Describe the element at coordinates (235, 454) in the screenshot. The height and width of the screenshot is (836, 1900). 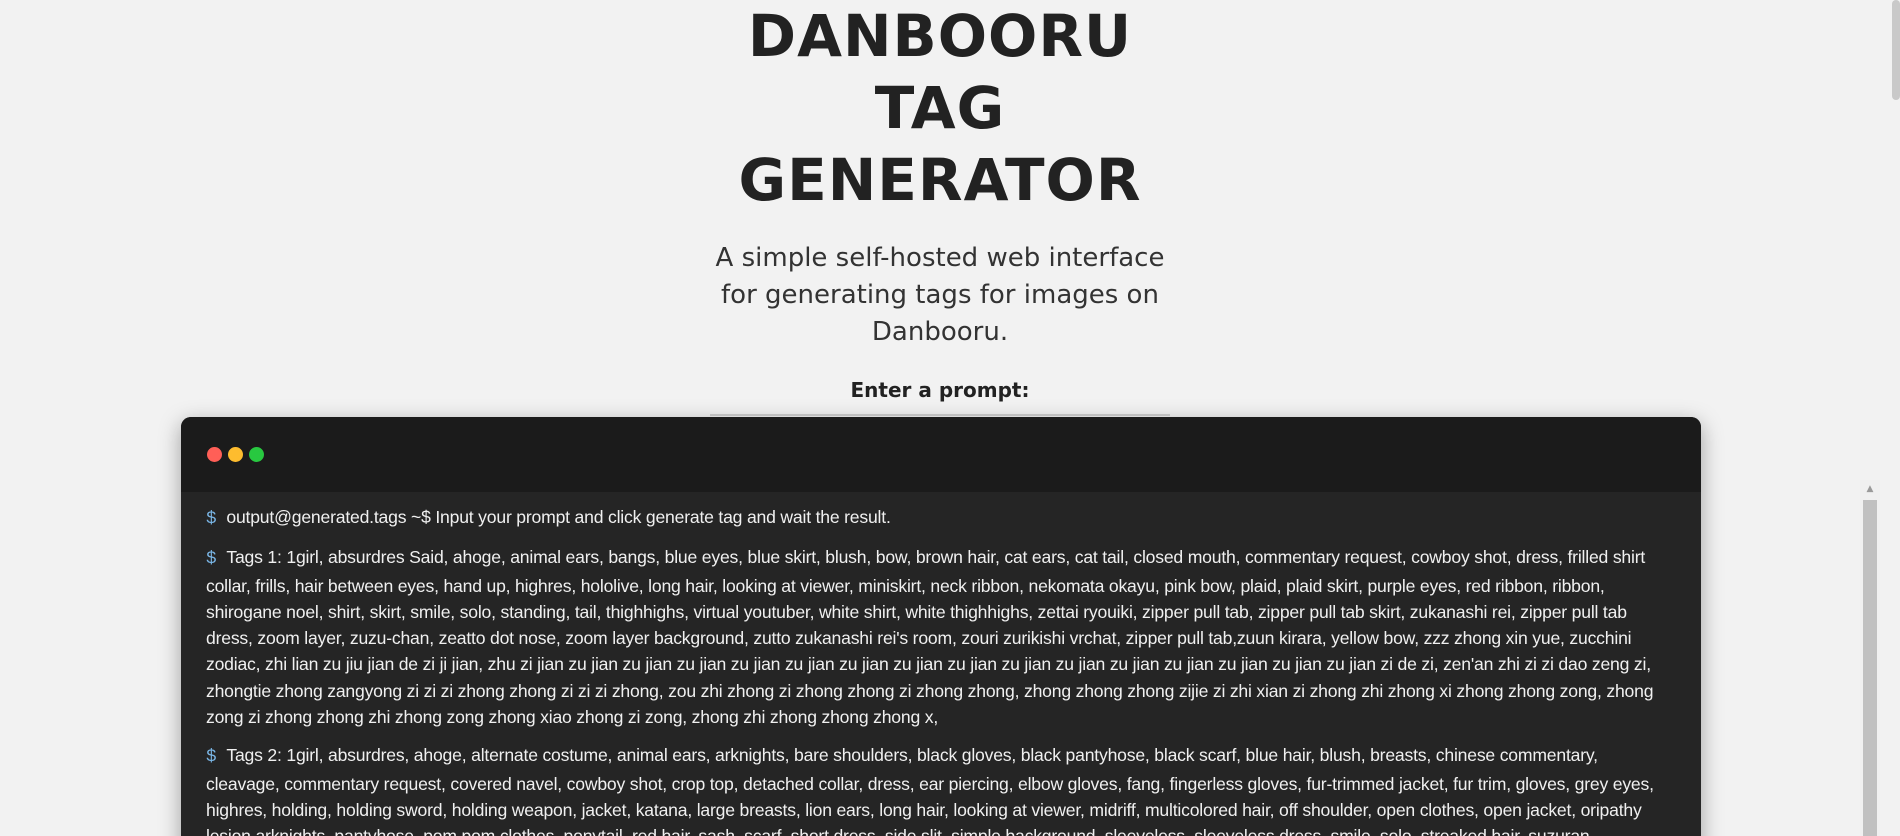
I see `minimize-window-dot` at that location.